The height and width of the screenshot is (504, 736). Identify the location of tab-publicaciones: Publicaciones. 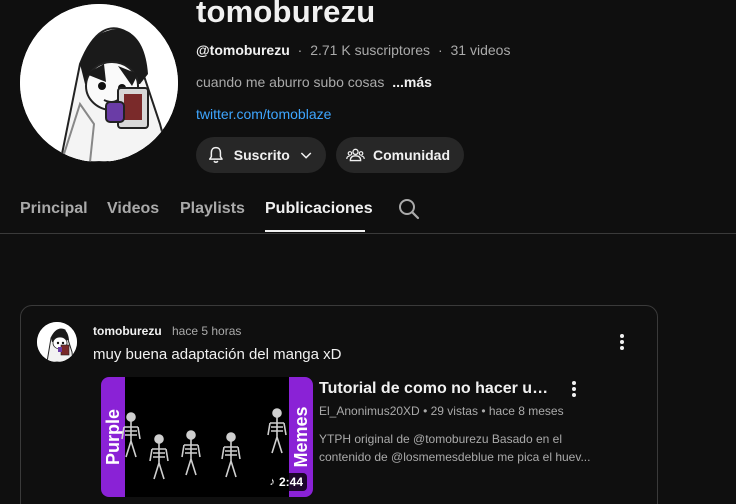
(319, 209).